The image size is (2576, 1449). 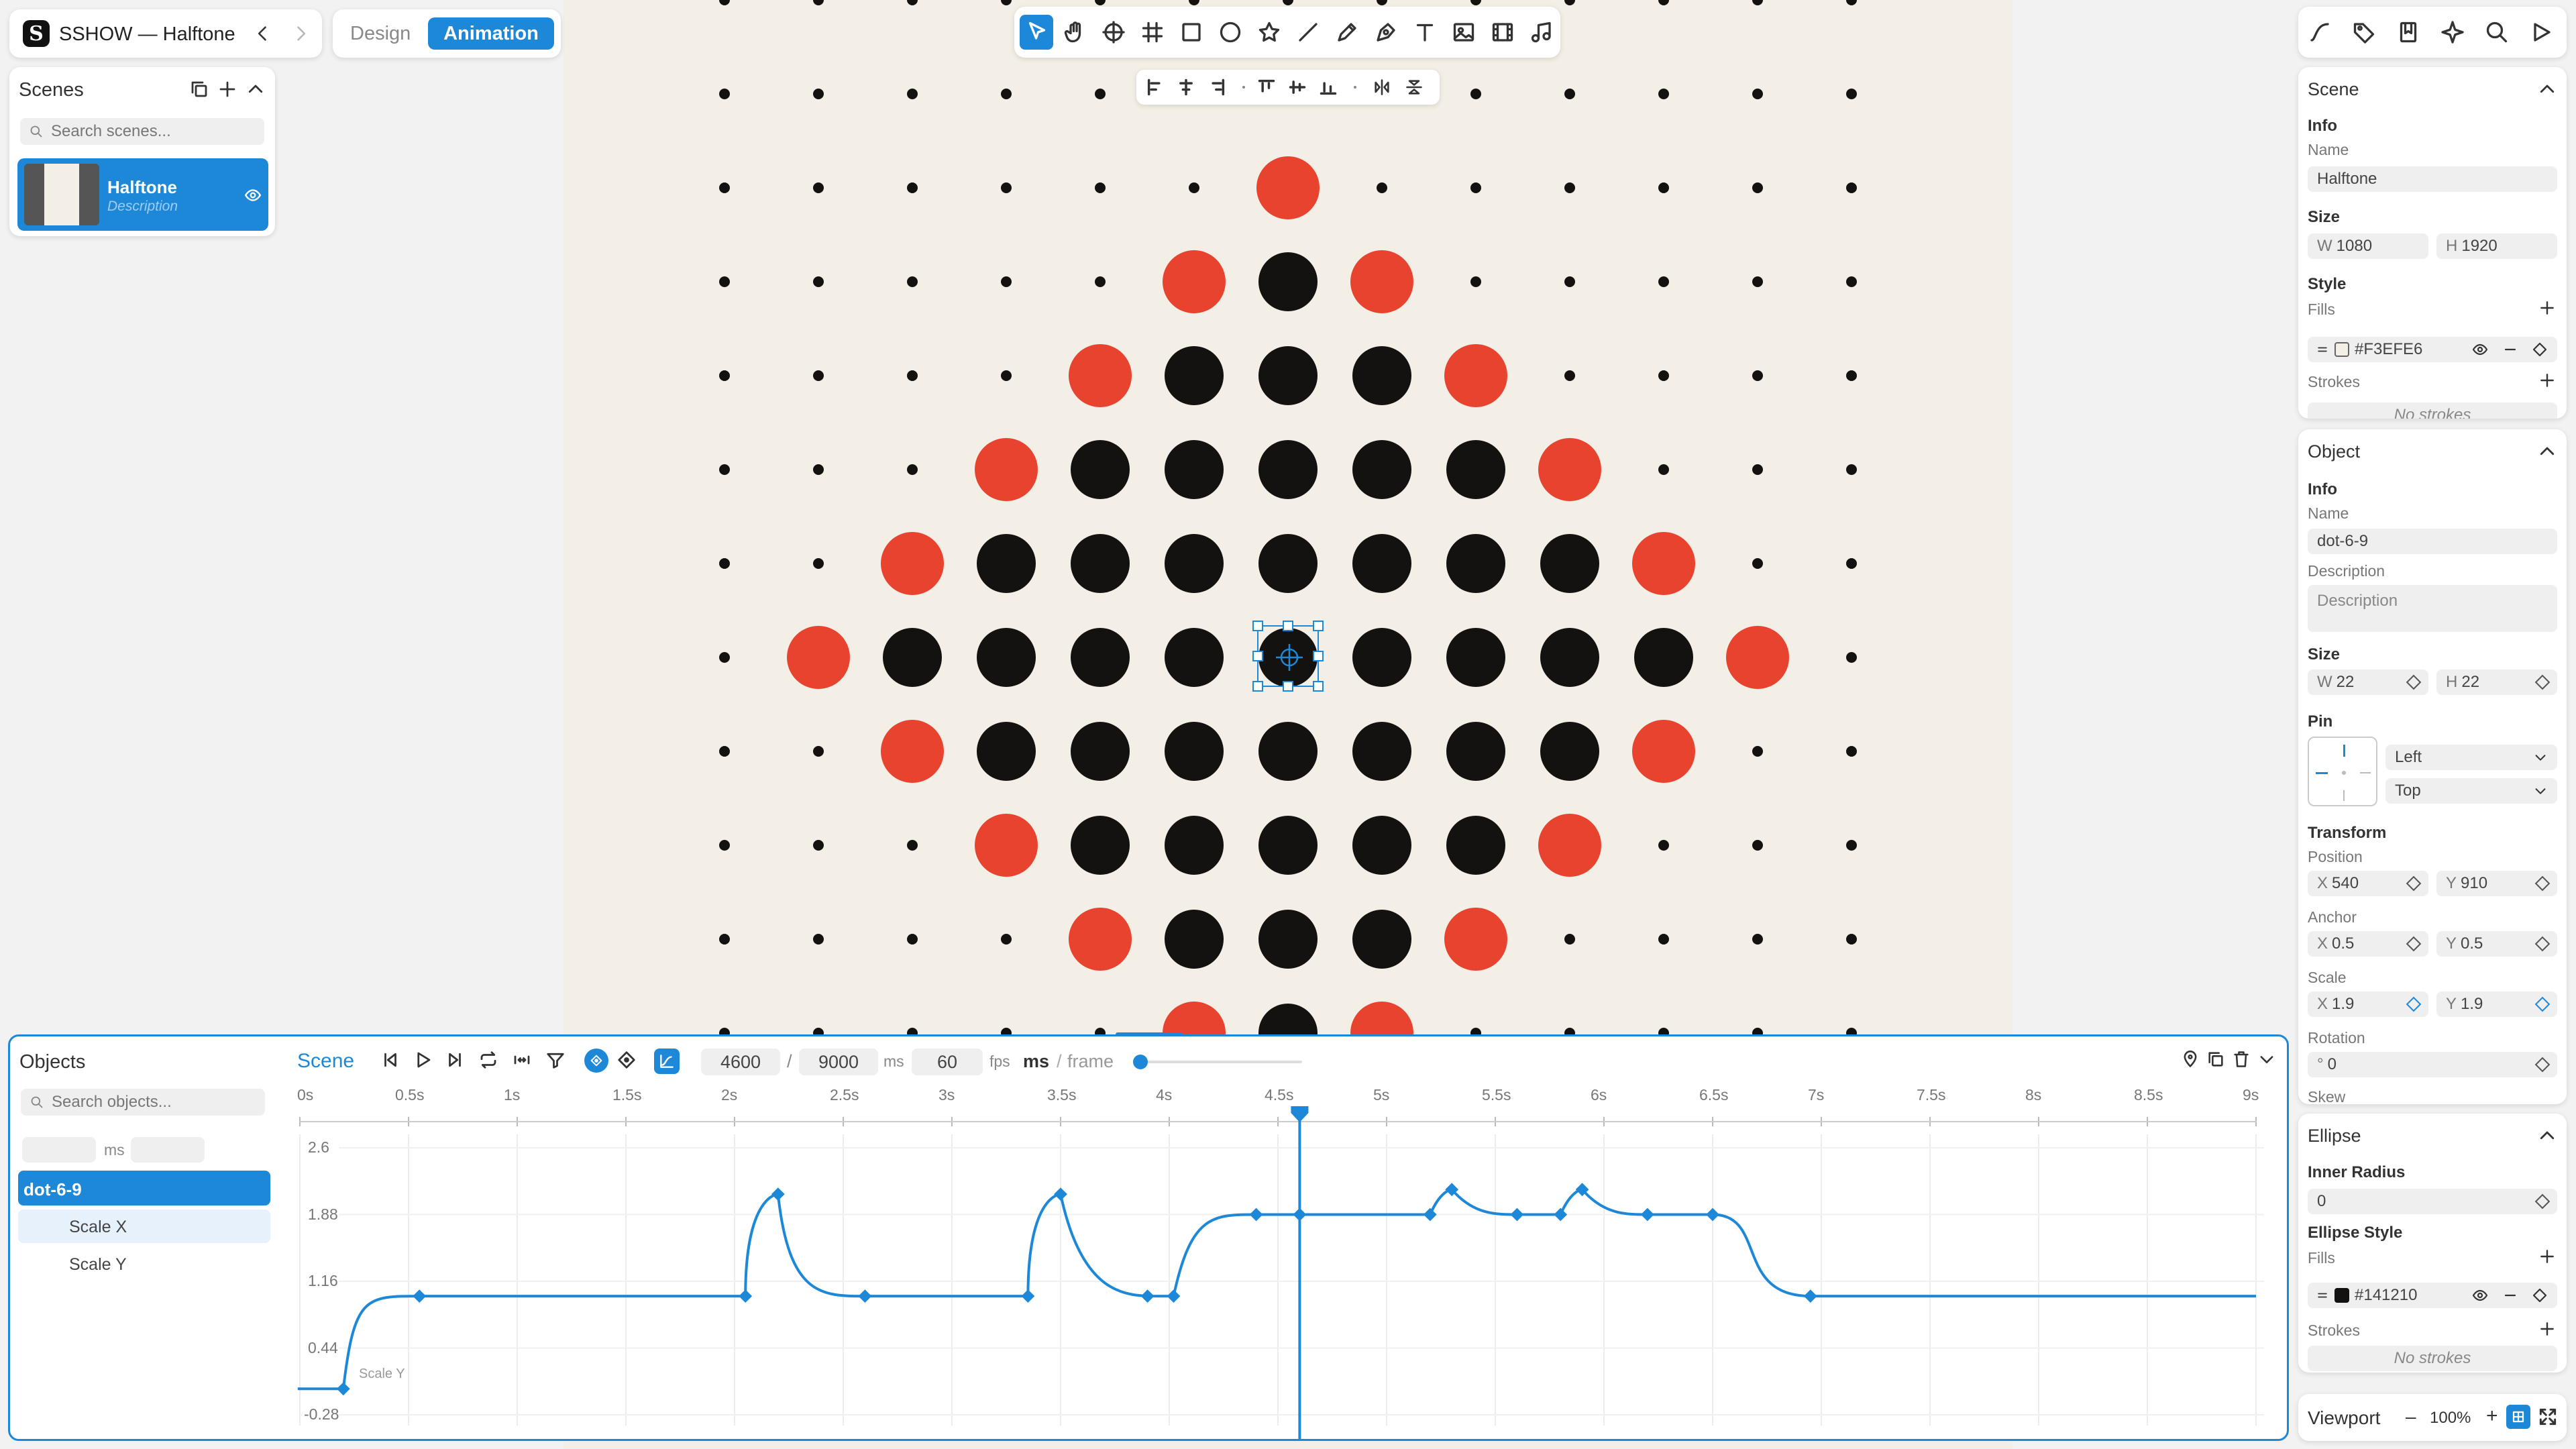 I want to click on video-tool-icon, so click(x=1503, y=32).